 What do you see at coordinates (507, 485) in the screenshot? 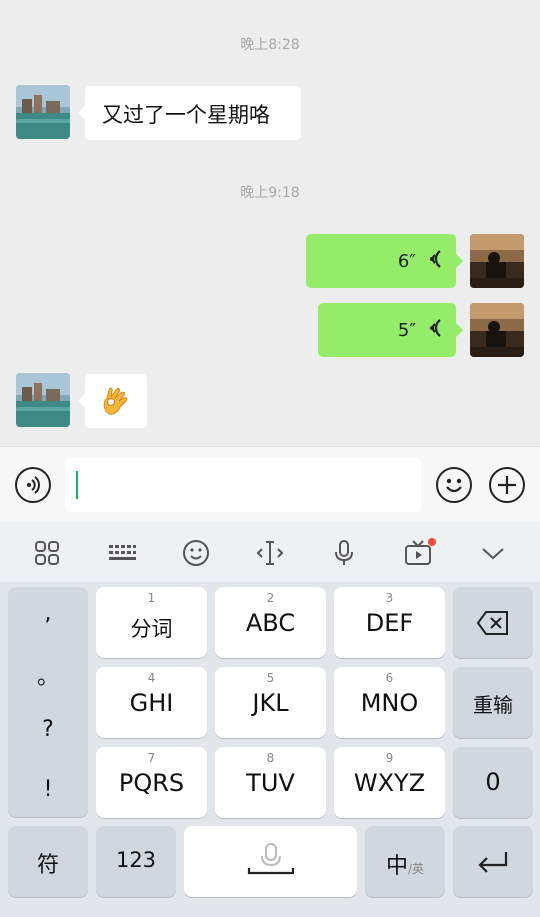
I see `plus-icon` at bounding box center [507, 485].